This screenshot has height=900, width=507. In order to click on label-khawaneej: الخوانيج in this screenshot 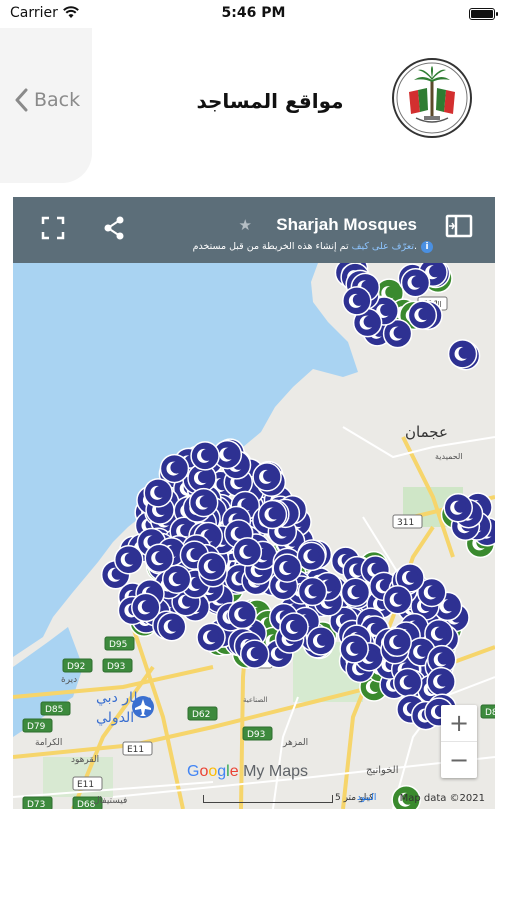, I will do `click(382, 770)`.